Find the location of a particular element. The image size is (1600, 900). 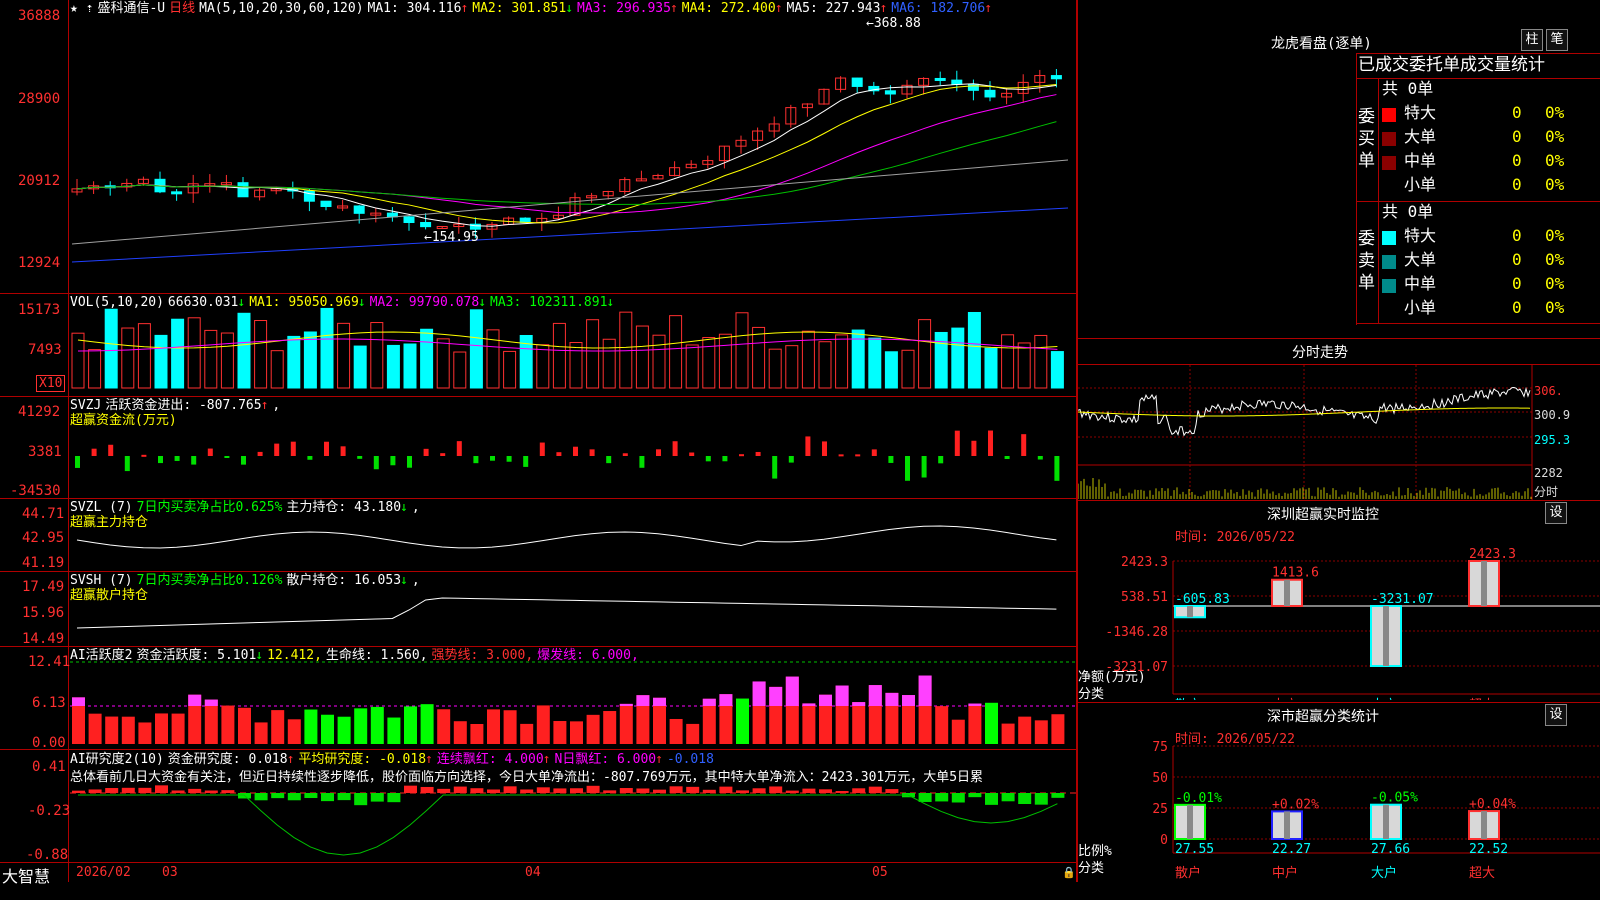

tick-mode-button: 笔 is located at coordinates (1557, 40).